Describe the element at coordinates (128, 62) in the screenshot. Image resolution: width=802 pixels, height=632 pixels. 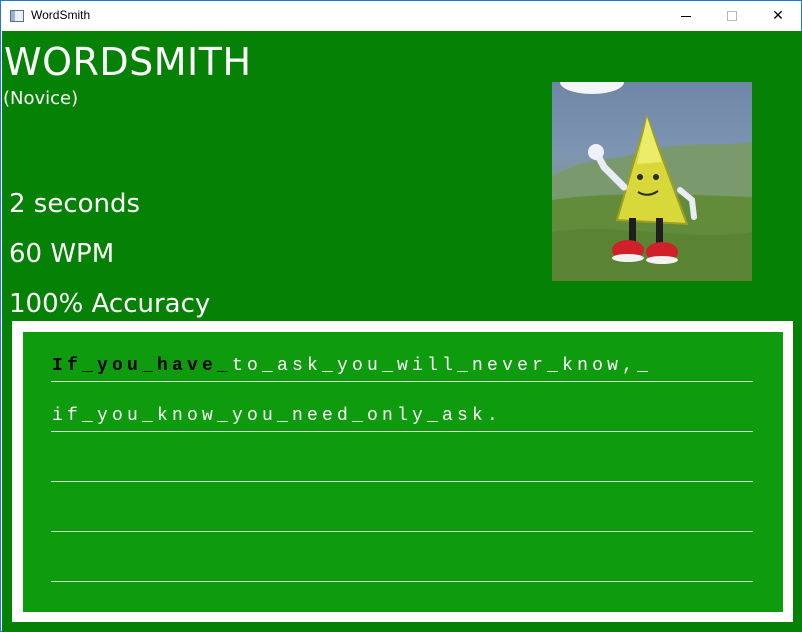
I see `app-name-heading: WORDSMITH` at that location.